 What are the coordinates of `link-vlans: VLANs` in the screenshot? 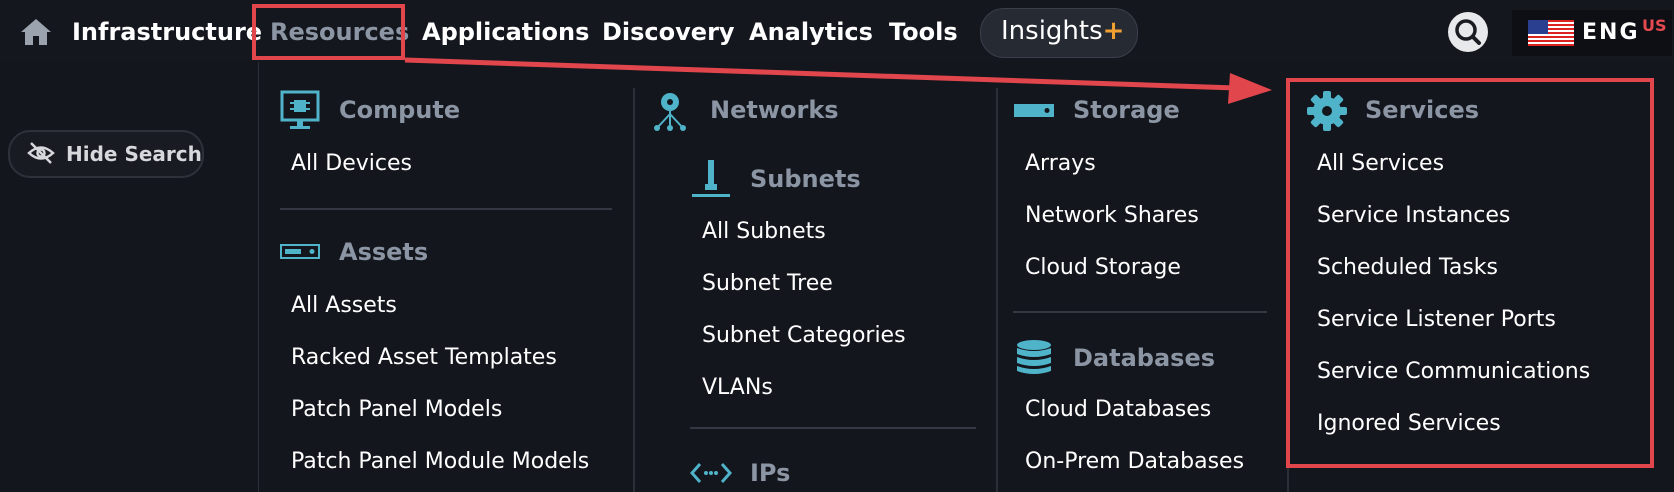 It's located at (737, 387).